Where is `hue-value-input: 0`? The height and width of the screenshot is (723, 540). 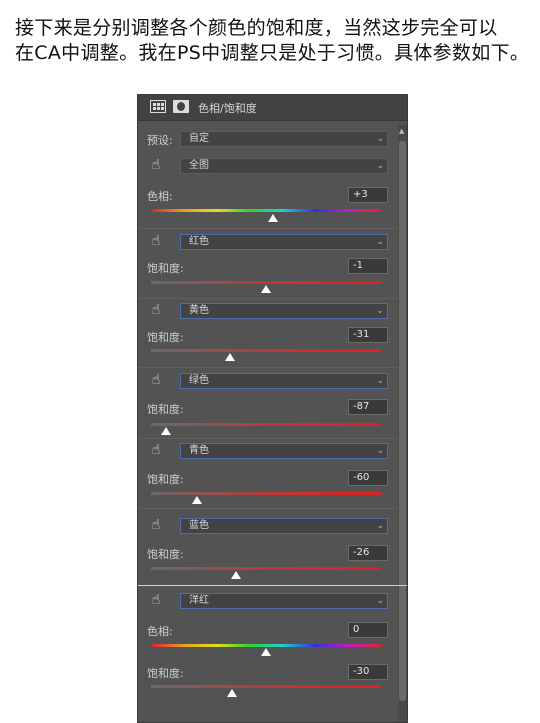 hue-value-input: 0 is located at coordinates (368, 630).